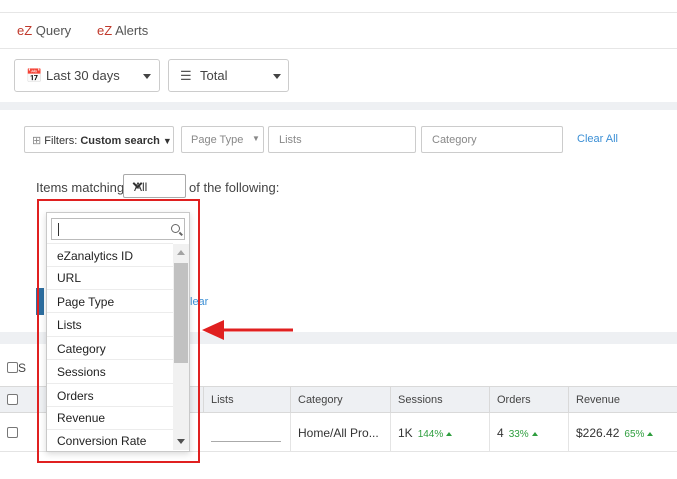 This screenshot has width=677, height=479. I want to click on page-type-dropdown: Page Type ▼, so click(222, 139).